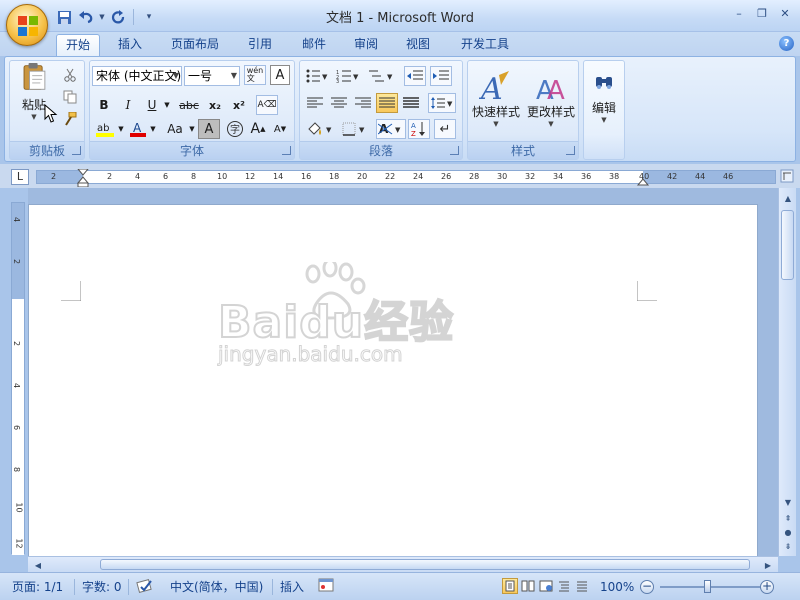  What do you see at coordinates (348, 76) in the screenshot?
I see `numbering-icon: 1 2 3 ▼` at bounding box center [348, 76].